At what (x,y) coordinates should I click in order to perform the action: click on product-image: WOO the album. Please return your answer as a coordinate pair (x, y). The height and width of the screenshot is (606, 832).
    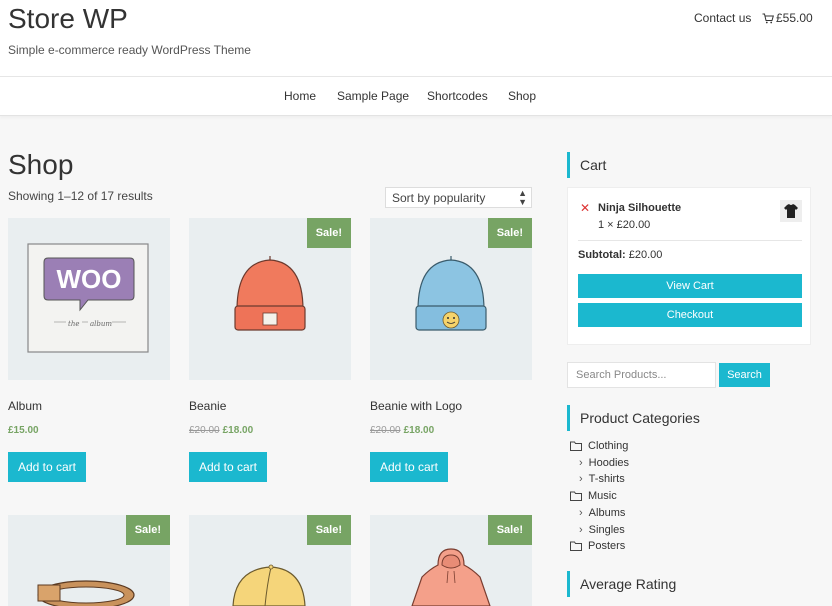
    Looking at the image, I should click on (89, 299).